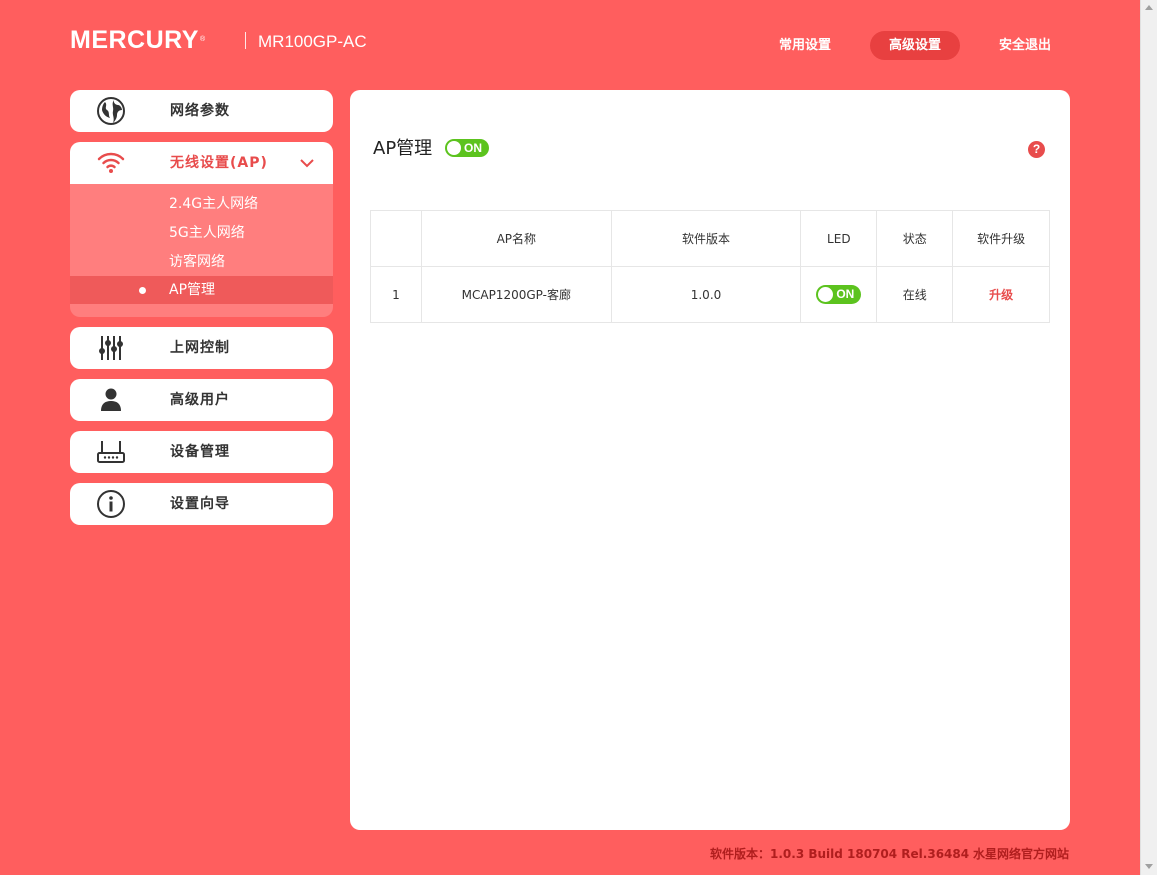 Image resolution: width=1157 pixels, height=875 pixels. I want to click on nav-common-settings: 常用设置, so click(805, 45).